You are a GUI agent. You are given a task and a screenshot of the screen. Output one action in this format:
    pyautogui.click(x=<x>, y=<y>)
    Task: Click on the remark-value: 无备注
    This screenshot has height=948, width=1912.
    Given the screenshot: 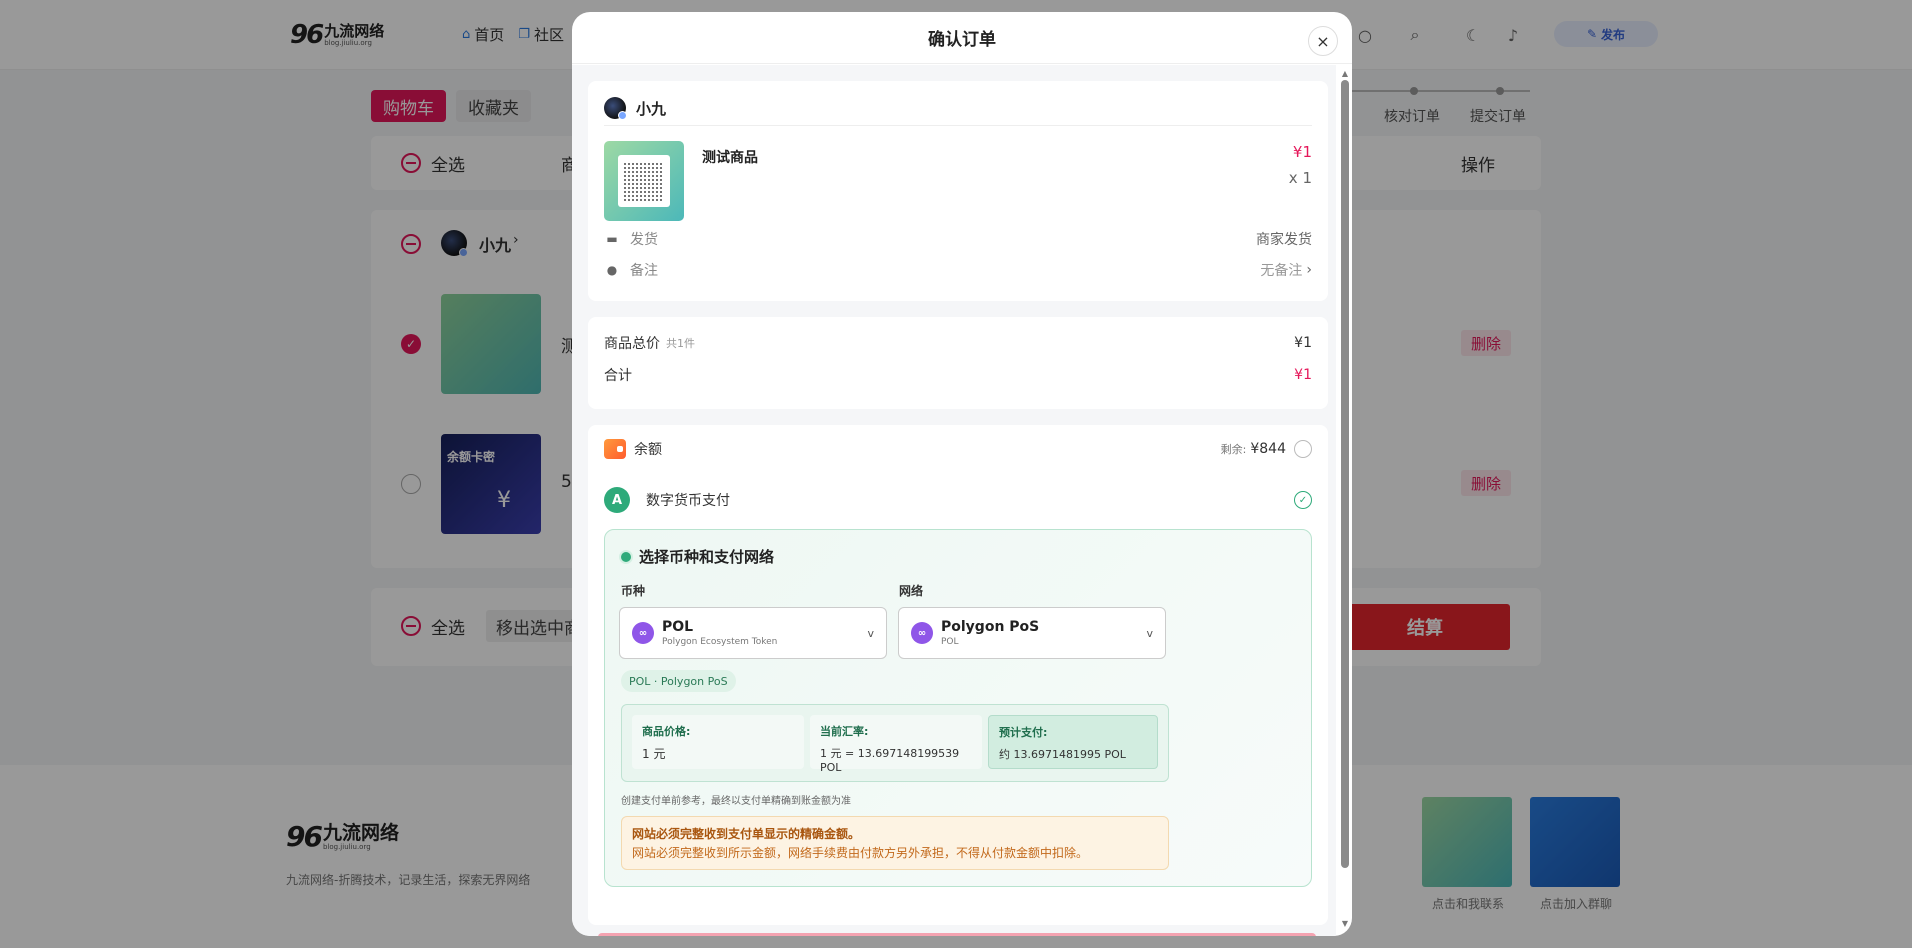 What is the action you would take?
    pyautogui.click(x=1281, y=271)
    